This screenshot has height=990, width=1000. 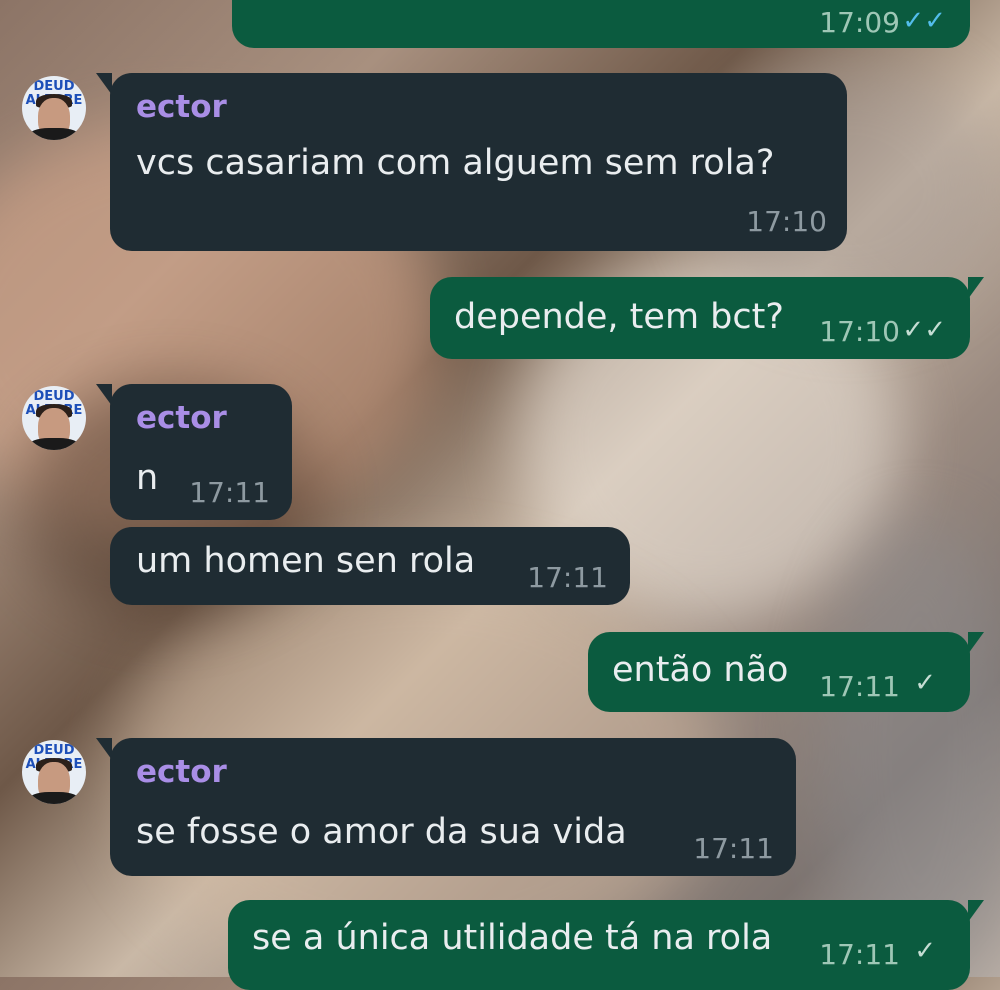 I want to click on message-text: vcs casariam com alguem sem rola?, so click(x=455, y=163).